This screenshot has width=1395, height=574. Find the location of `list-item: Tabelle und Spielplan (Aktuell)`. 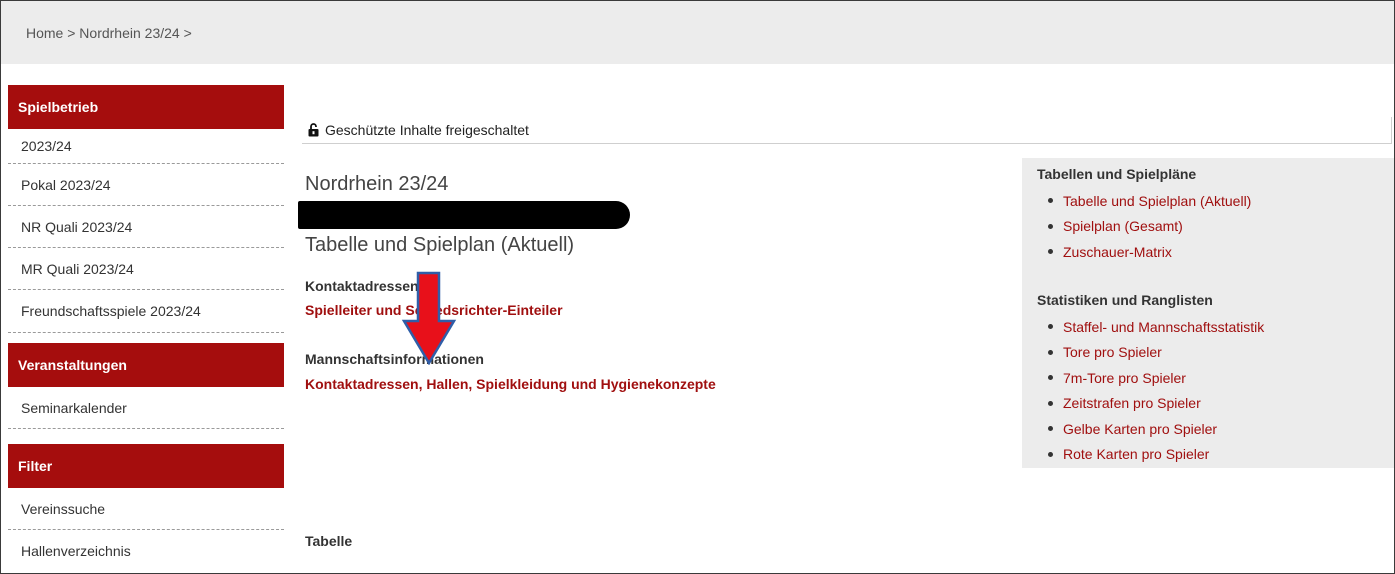

list-item: Tabelle und Spielplan (Aktuell) is located at coordinates (1144, 201).